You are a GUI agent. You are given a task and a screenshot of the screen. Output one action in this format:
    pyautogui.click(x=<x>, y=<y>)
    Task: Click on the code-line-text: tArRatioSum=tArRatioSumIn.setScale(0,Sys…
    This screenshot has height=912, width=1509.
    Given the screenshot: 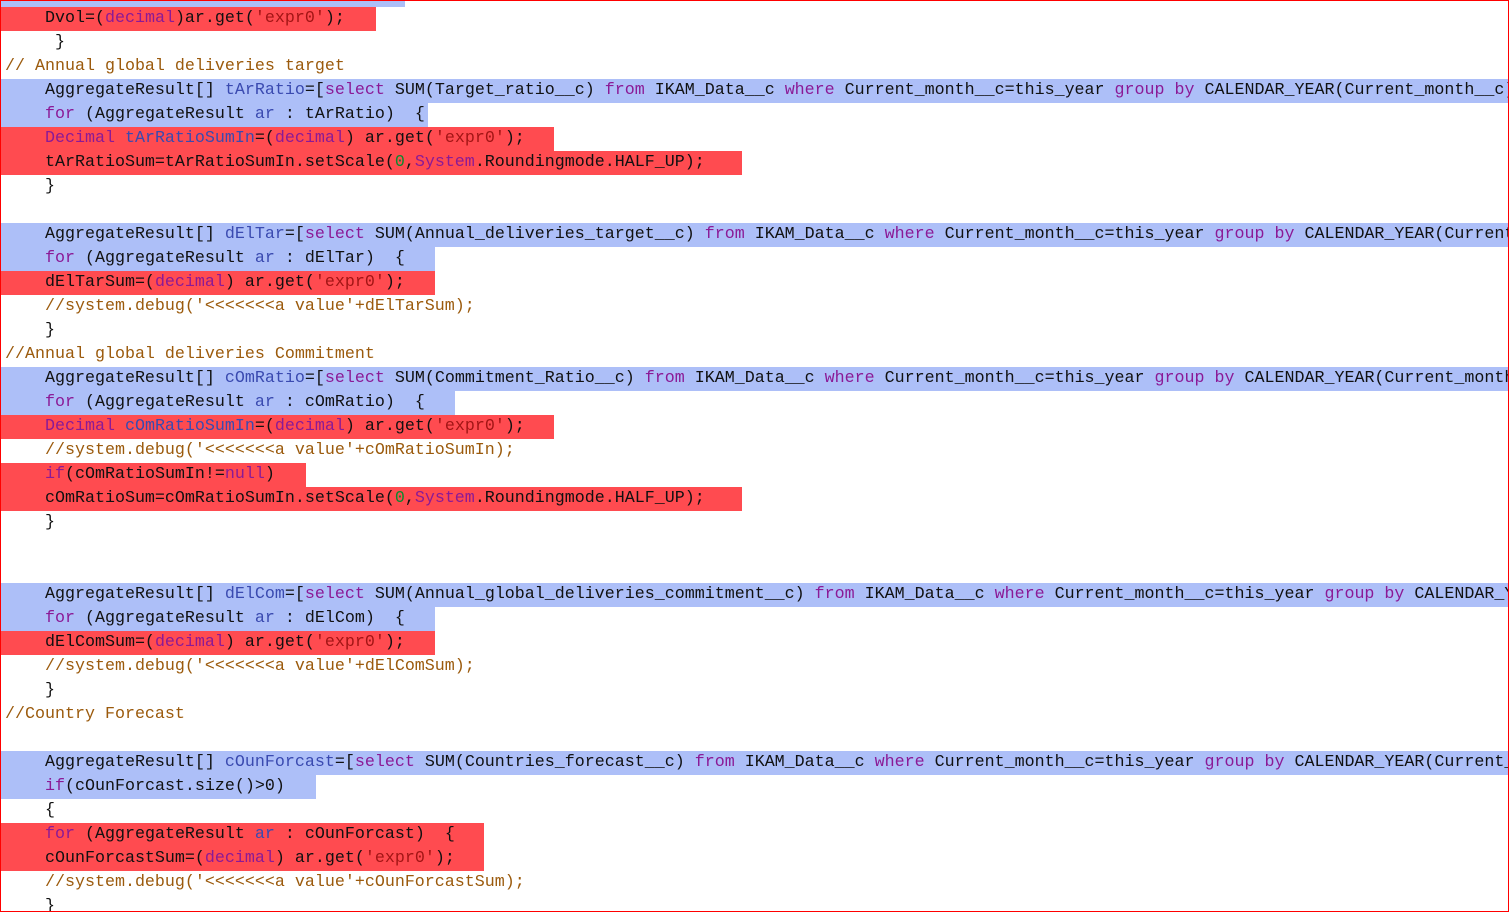 What is the action you would take?
    pyautogui.click(x=355, y=163)
    